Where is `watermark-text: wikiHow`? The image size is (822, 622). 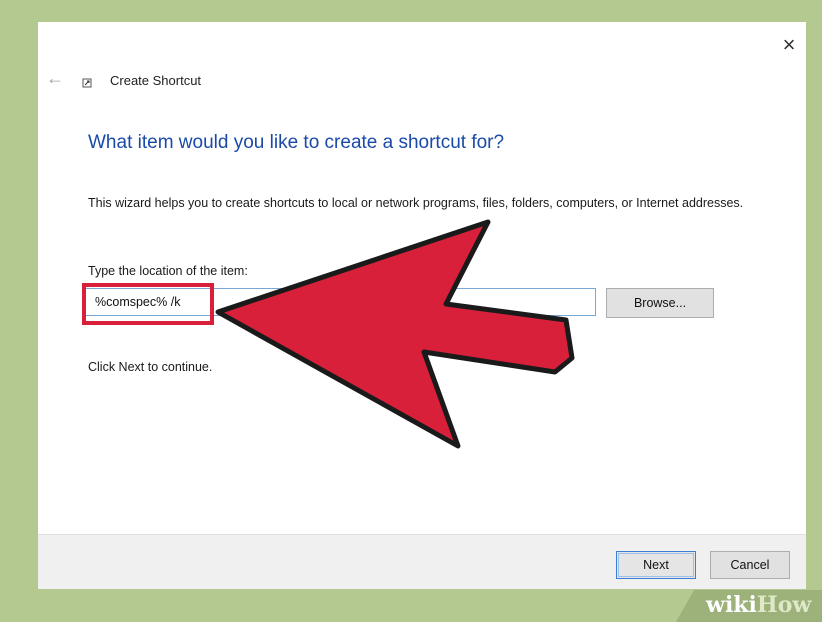 watermark-text: wikiHow is located at coordinates (759, 605).